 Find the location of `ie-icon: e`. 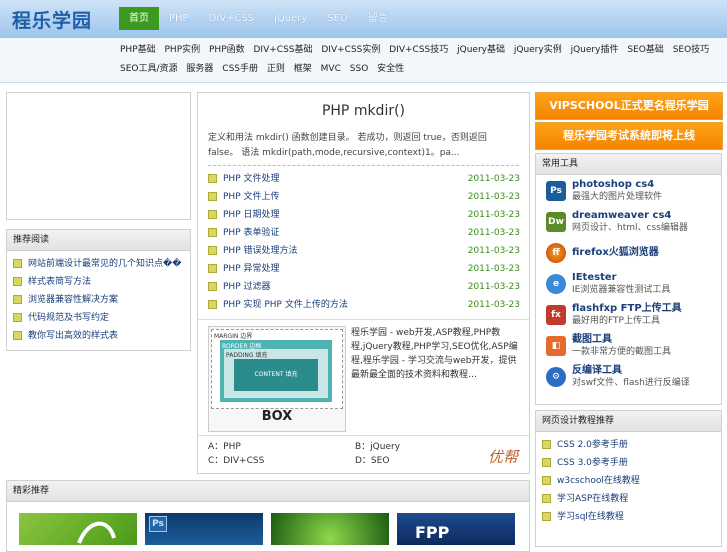

ie-icon: e is located at coordinates (556, 283).